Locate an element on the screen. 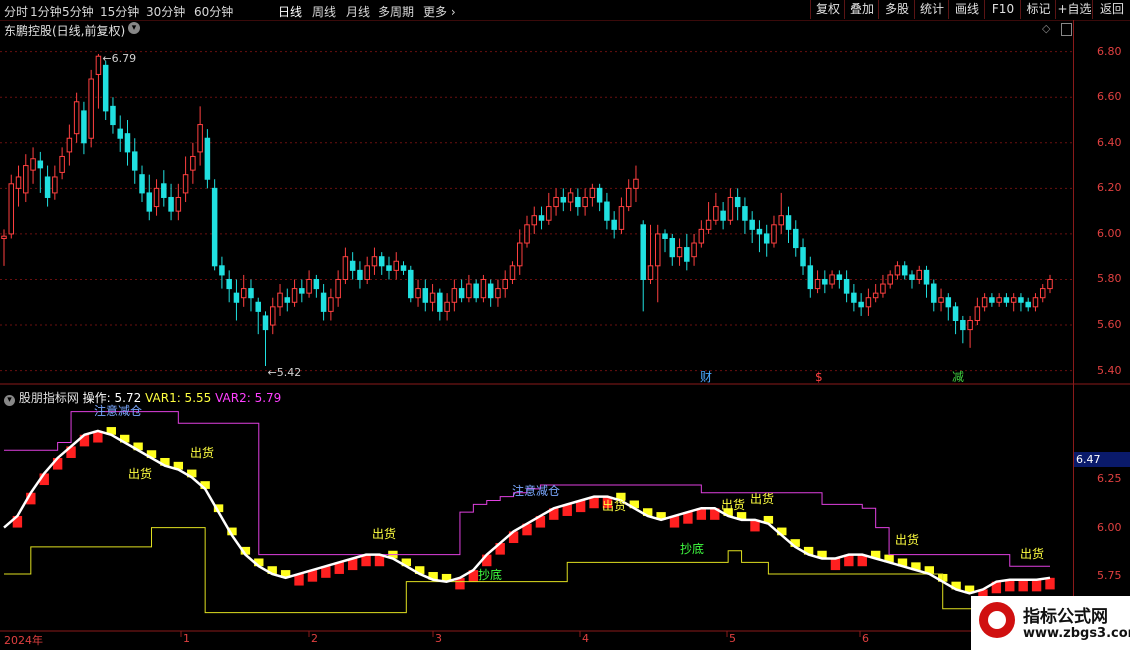 This screenshot has height=650, width=1130. tab-timeframe-1: 1分钟 is located at coordinates (46, 11).